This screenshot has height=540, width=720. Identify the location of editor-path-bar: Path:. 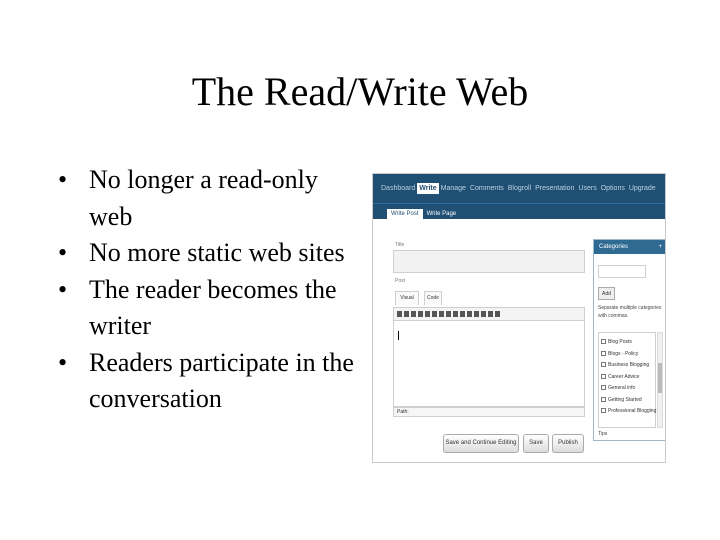
(489, 412).